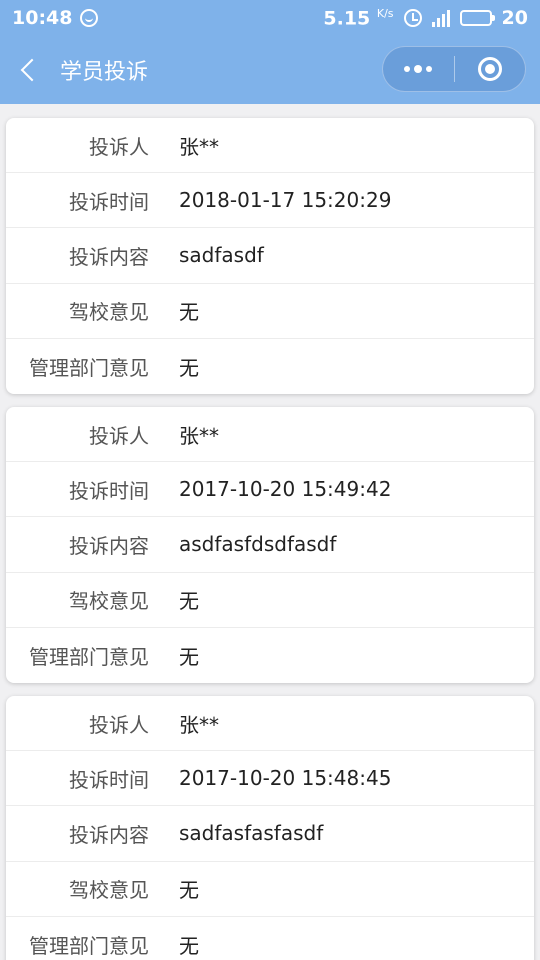 The height and width of the screenshot is (960, 540). What do you see at coordinates (32, 70) in the screenshot?
I see `chevron-left-icon` at bounding box center [32, 70].